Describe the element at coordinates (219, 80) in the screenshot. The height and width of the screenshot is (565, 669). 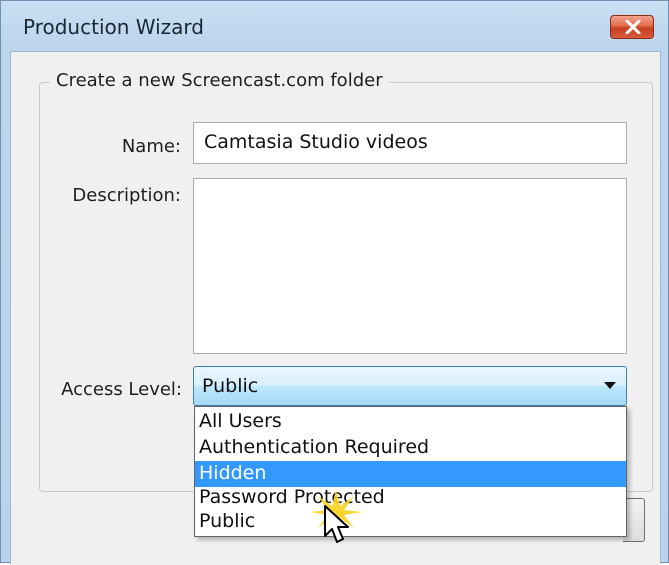
I see `group-legend: Create a new Screencast.com folder` at that location.